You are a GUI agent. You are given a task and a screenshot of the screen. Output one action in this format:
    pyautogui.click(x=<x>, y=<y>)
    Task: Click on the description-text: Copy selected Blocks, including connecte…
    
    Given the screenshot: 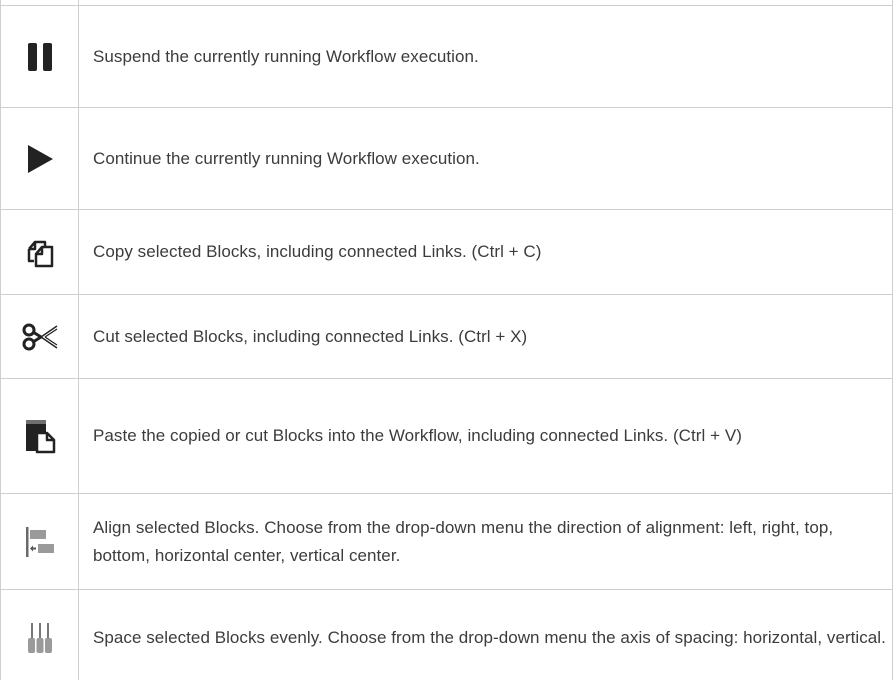 What is the action you would take?
    pyautogui.click(x=317, y=251)
    